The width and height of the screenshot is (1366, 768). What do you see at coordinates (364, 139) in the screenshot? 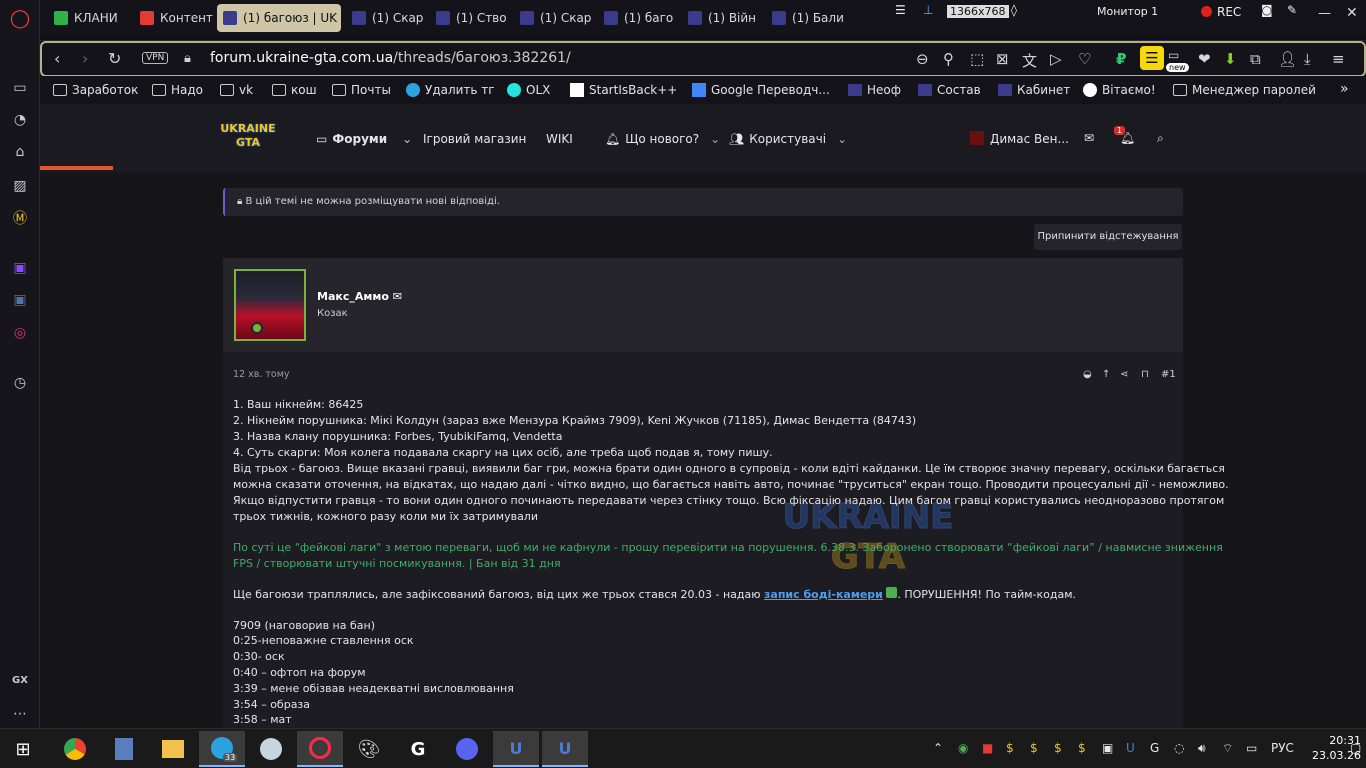
I see `nav-forums: ▭ Форуми ⌄` at bounding box center [364, 139].